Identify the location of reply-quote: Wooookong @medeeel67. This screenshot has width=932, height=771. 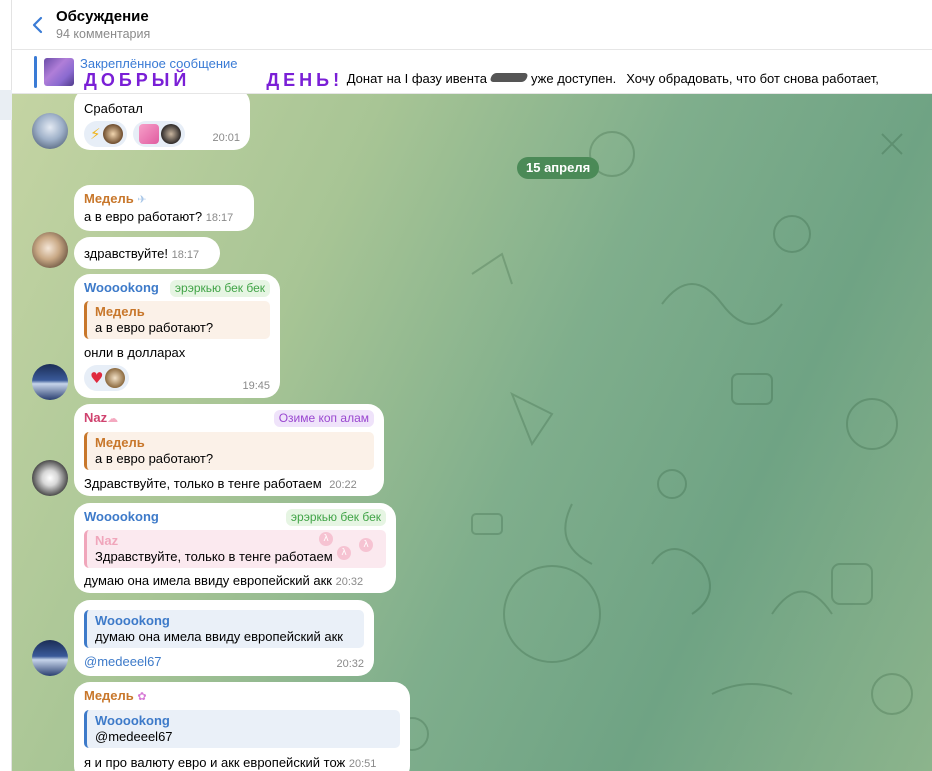
(242, 729).